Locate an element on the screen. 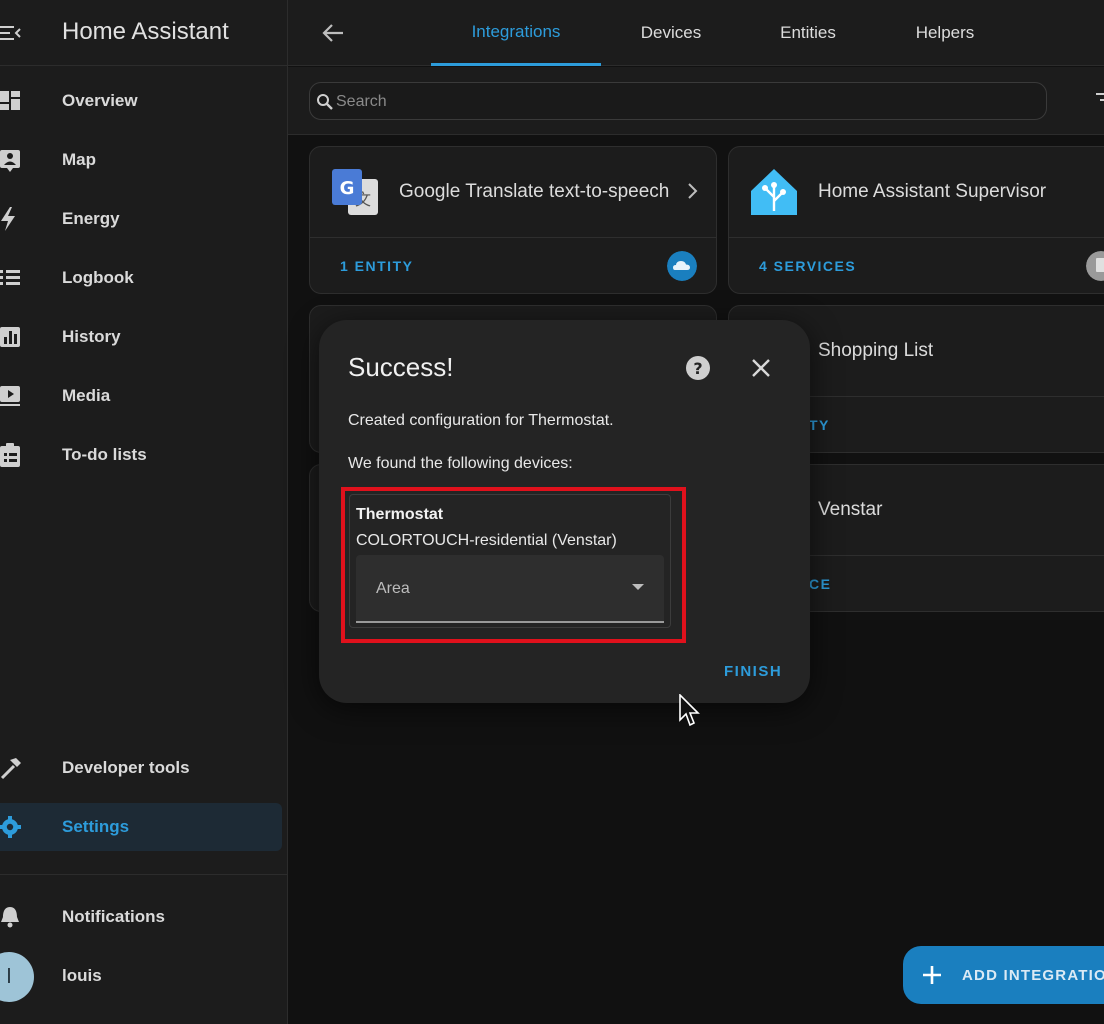  card-header: 文 G Google Translate text-to-speech is located at coordinates (513, 192).